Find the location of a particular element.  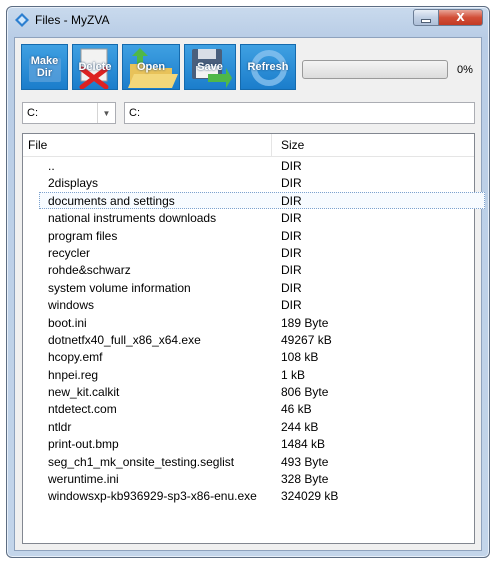

file-name: ntldr is located at coordinates (60, 426).